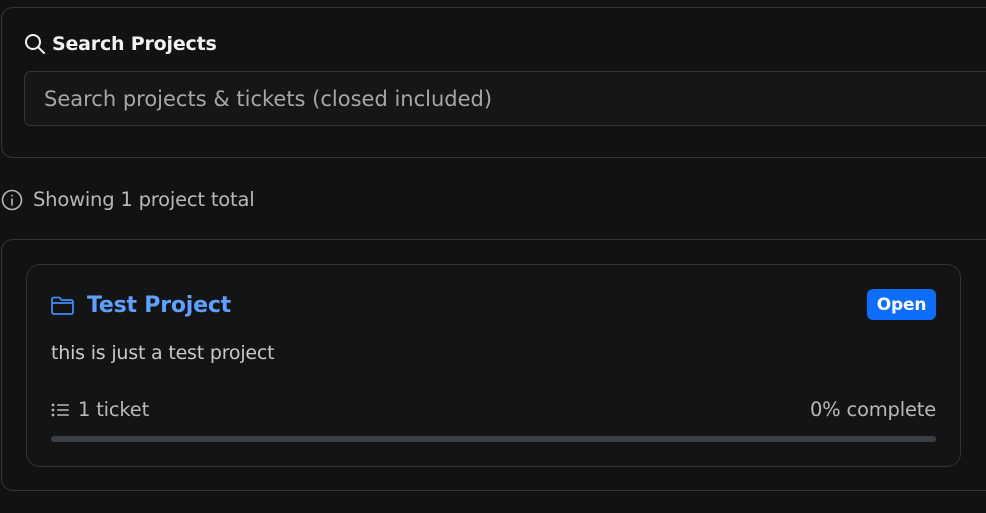 The height and width of the screenshot is (513, 986). What do you see at coordinates (159, 305) in the screenshot?
I see `project-name: Test Project` at bounding box center [159, 305].